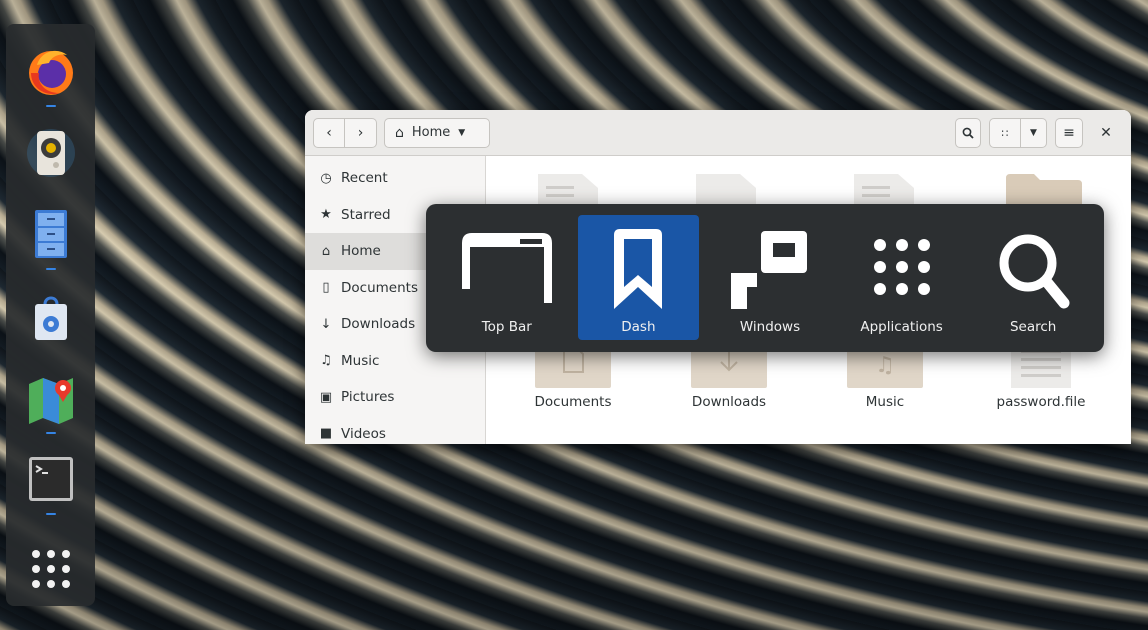 The image size is (1148, 630). What do you see at coordinates (326, 361) in the screenshot?
I see `music-note-icon: ♫` at bounding box center [326, 361].